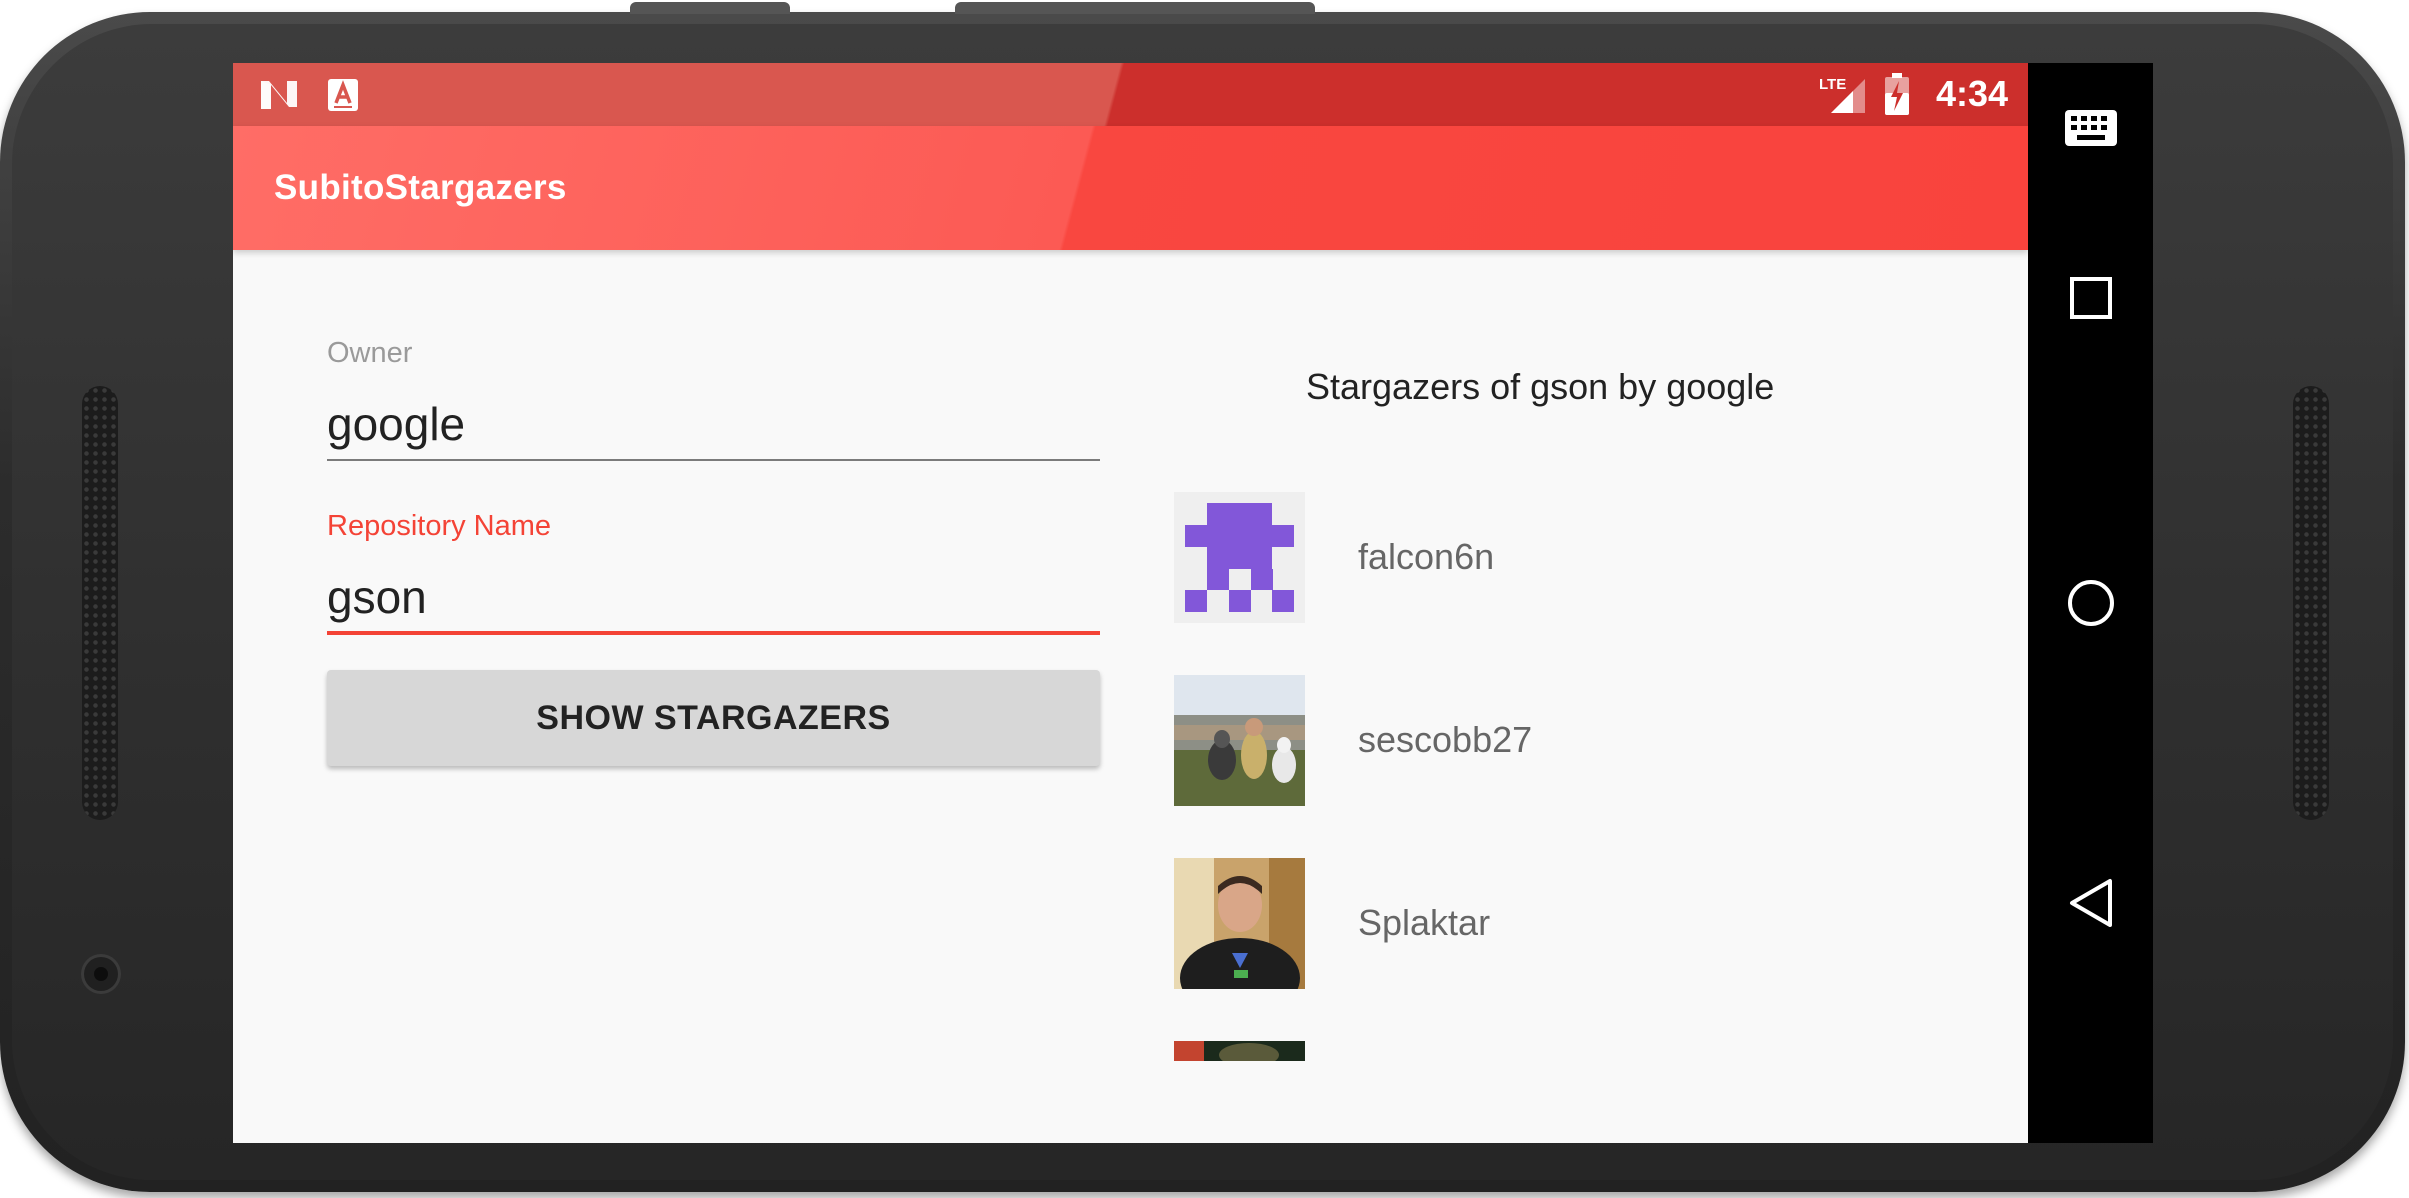 The image size is (2409, 1198). What do you see at coordinates (1239, 740) in the screenshot?
I see `photo-avatar-dogs` at bounding box center [1239, 740].